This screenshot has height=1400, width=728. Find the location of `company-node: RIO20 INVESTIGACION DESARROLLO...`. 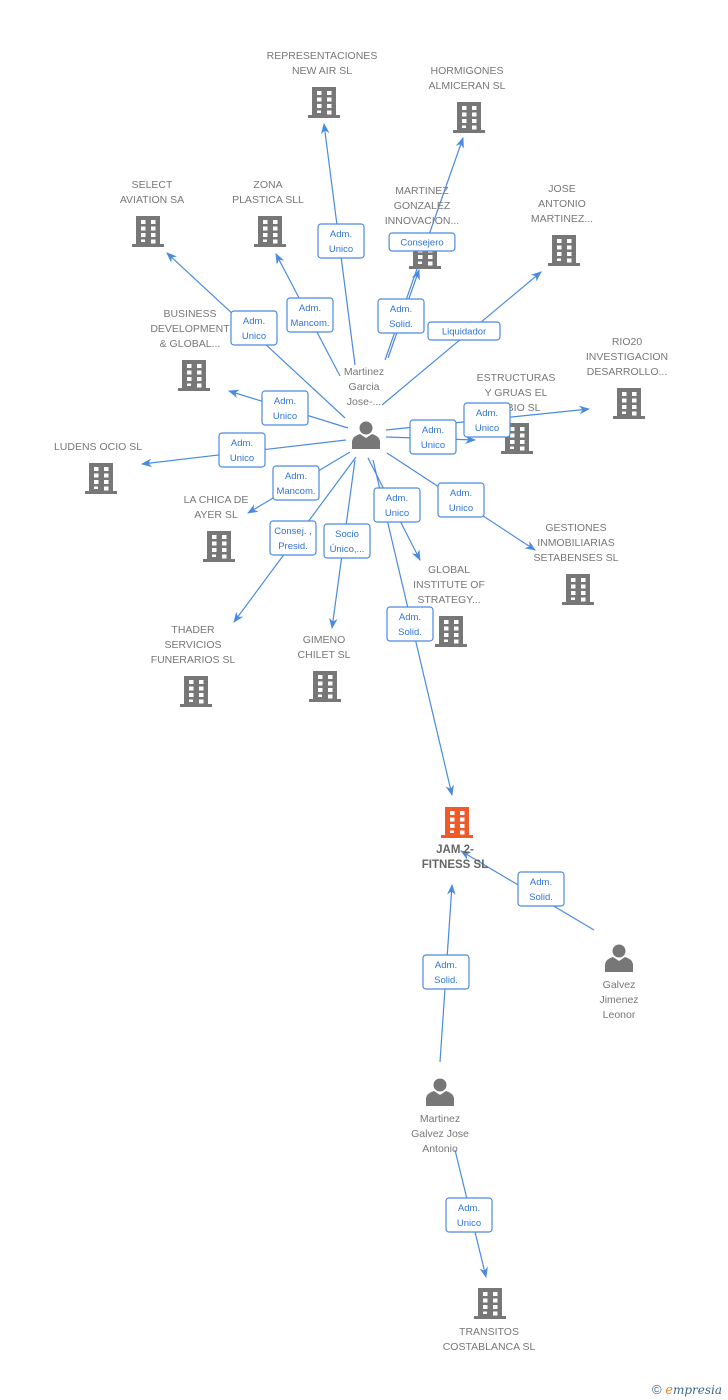

company-node: RIO20 INVESTIGACION DESARROLLO... is located at coordinates (627, 377).